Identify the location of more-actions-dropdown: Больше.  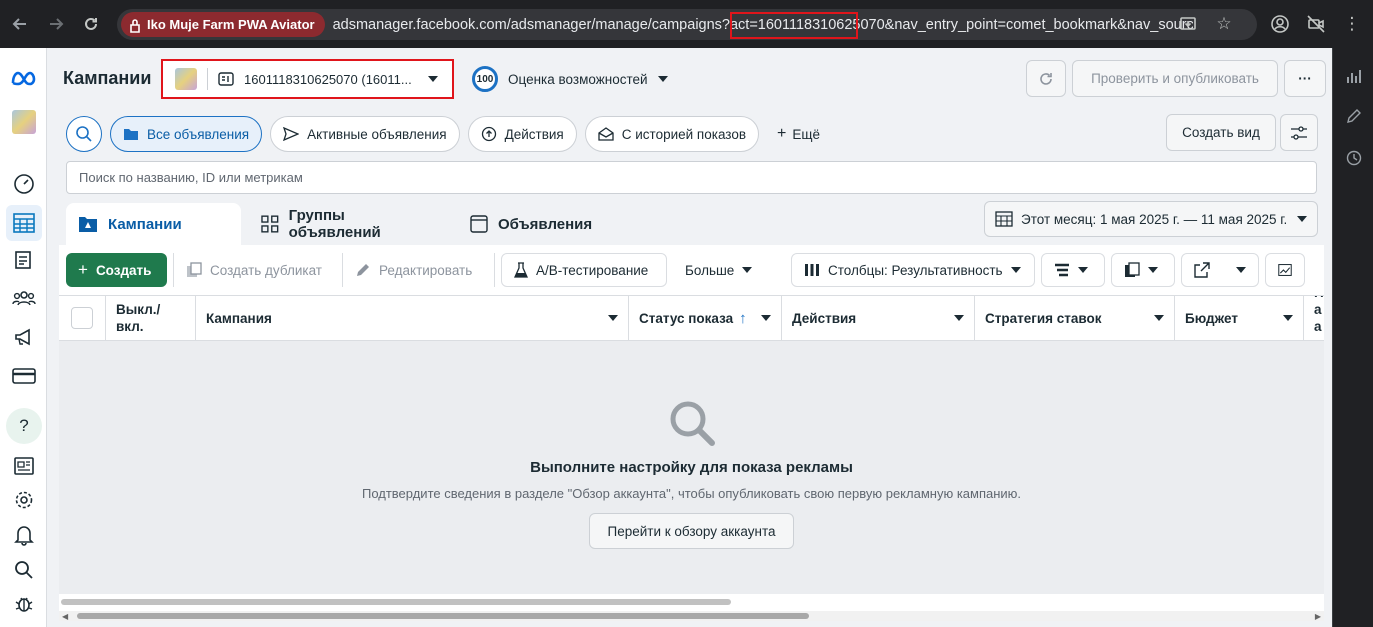
(718, 270).